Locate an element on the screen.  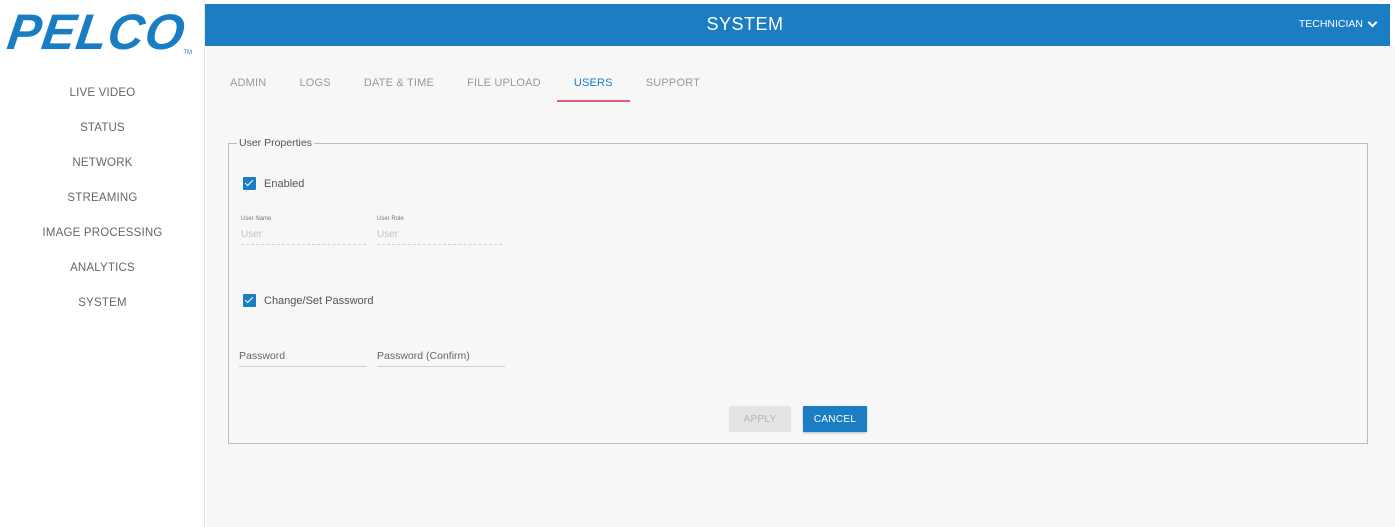
change-password-checkbox-row: Change/Set Password is located at coordinates (308, 300).